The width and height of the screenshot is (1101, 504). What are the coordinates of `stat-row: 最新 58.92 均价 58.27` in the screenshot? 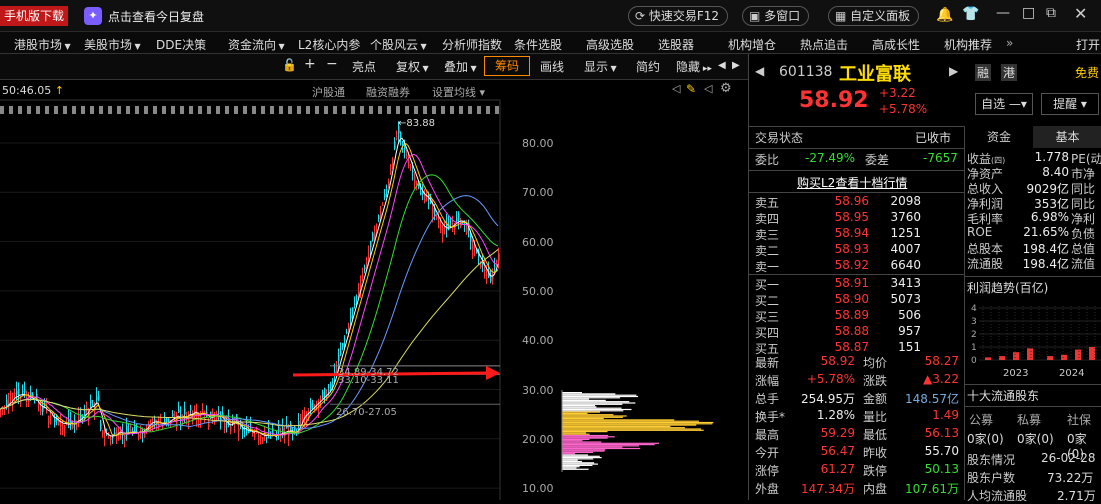 It's located at (856, 362).